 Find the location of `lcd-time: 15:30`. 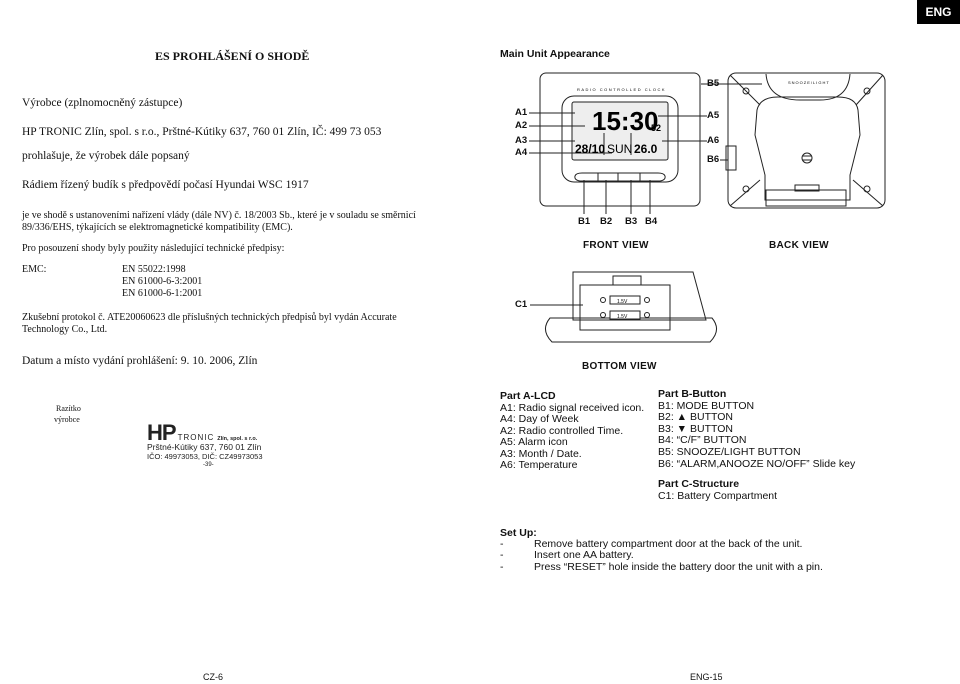

lcd-time: 15:30 is located at coordinates (625, 121).